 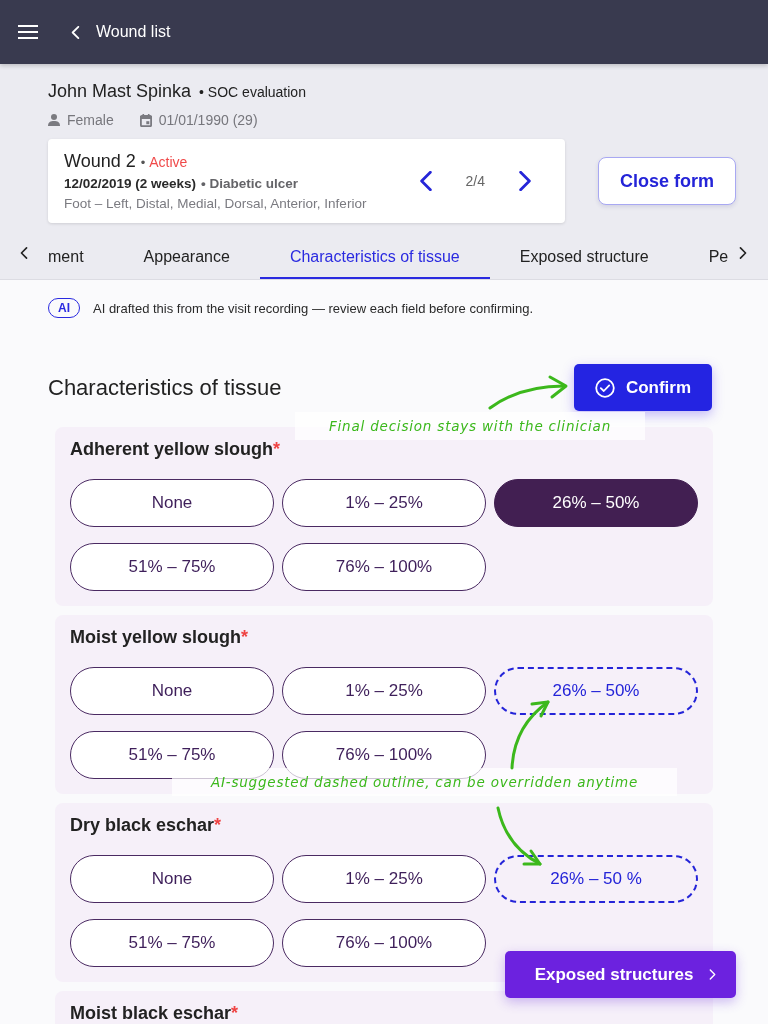 I want to click on wound-title: Wound 2, so click(x=100, y=161).